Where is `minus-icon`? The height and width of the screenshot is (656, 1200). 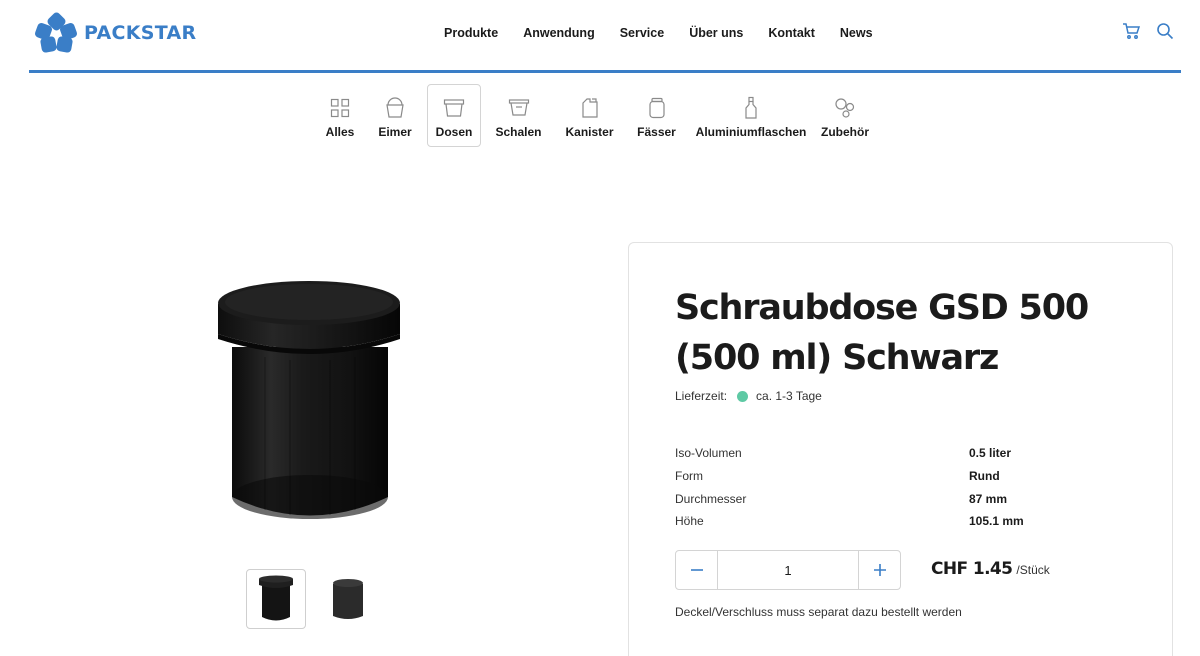
minus-icon is located at coordinates (696, 570).